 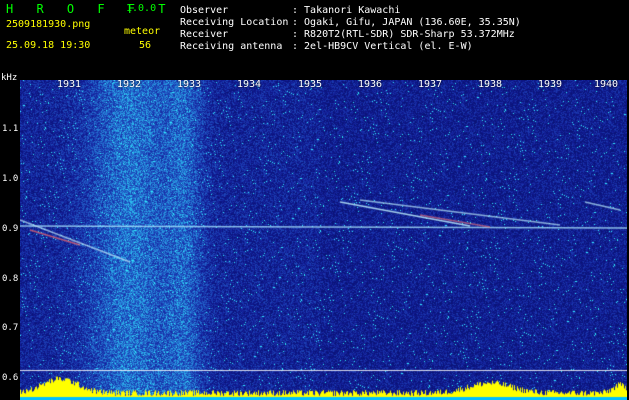 I want to click on app-version: 1.0.0, so click(x=141, y=8).